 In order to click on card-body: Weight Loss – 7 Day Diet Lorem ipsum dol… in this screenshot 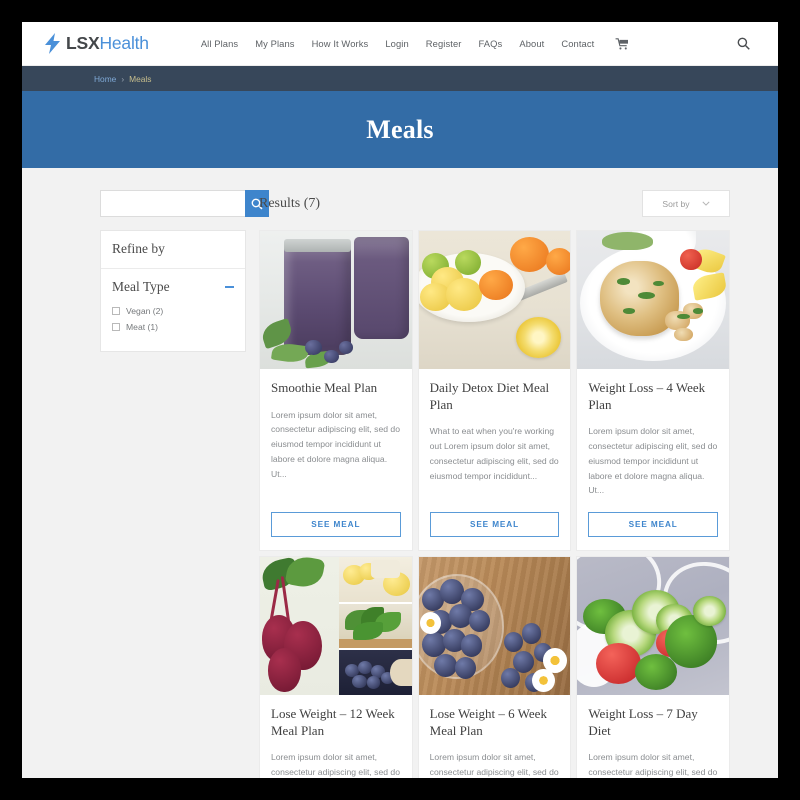, I will do `click(653, 736)`.